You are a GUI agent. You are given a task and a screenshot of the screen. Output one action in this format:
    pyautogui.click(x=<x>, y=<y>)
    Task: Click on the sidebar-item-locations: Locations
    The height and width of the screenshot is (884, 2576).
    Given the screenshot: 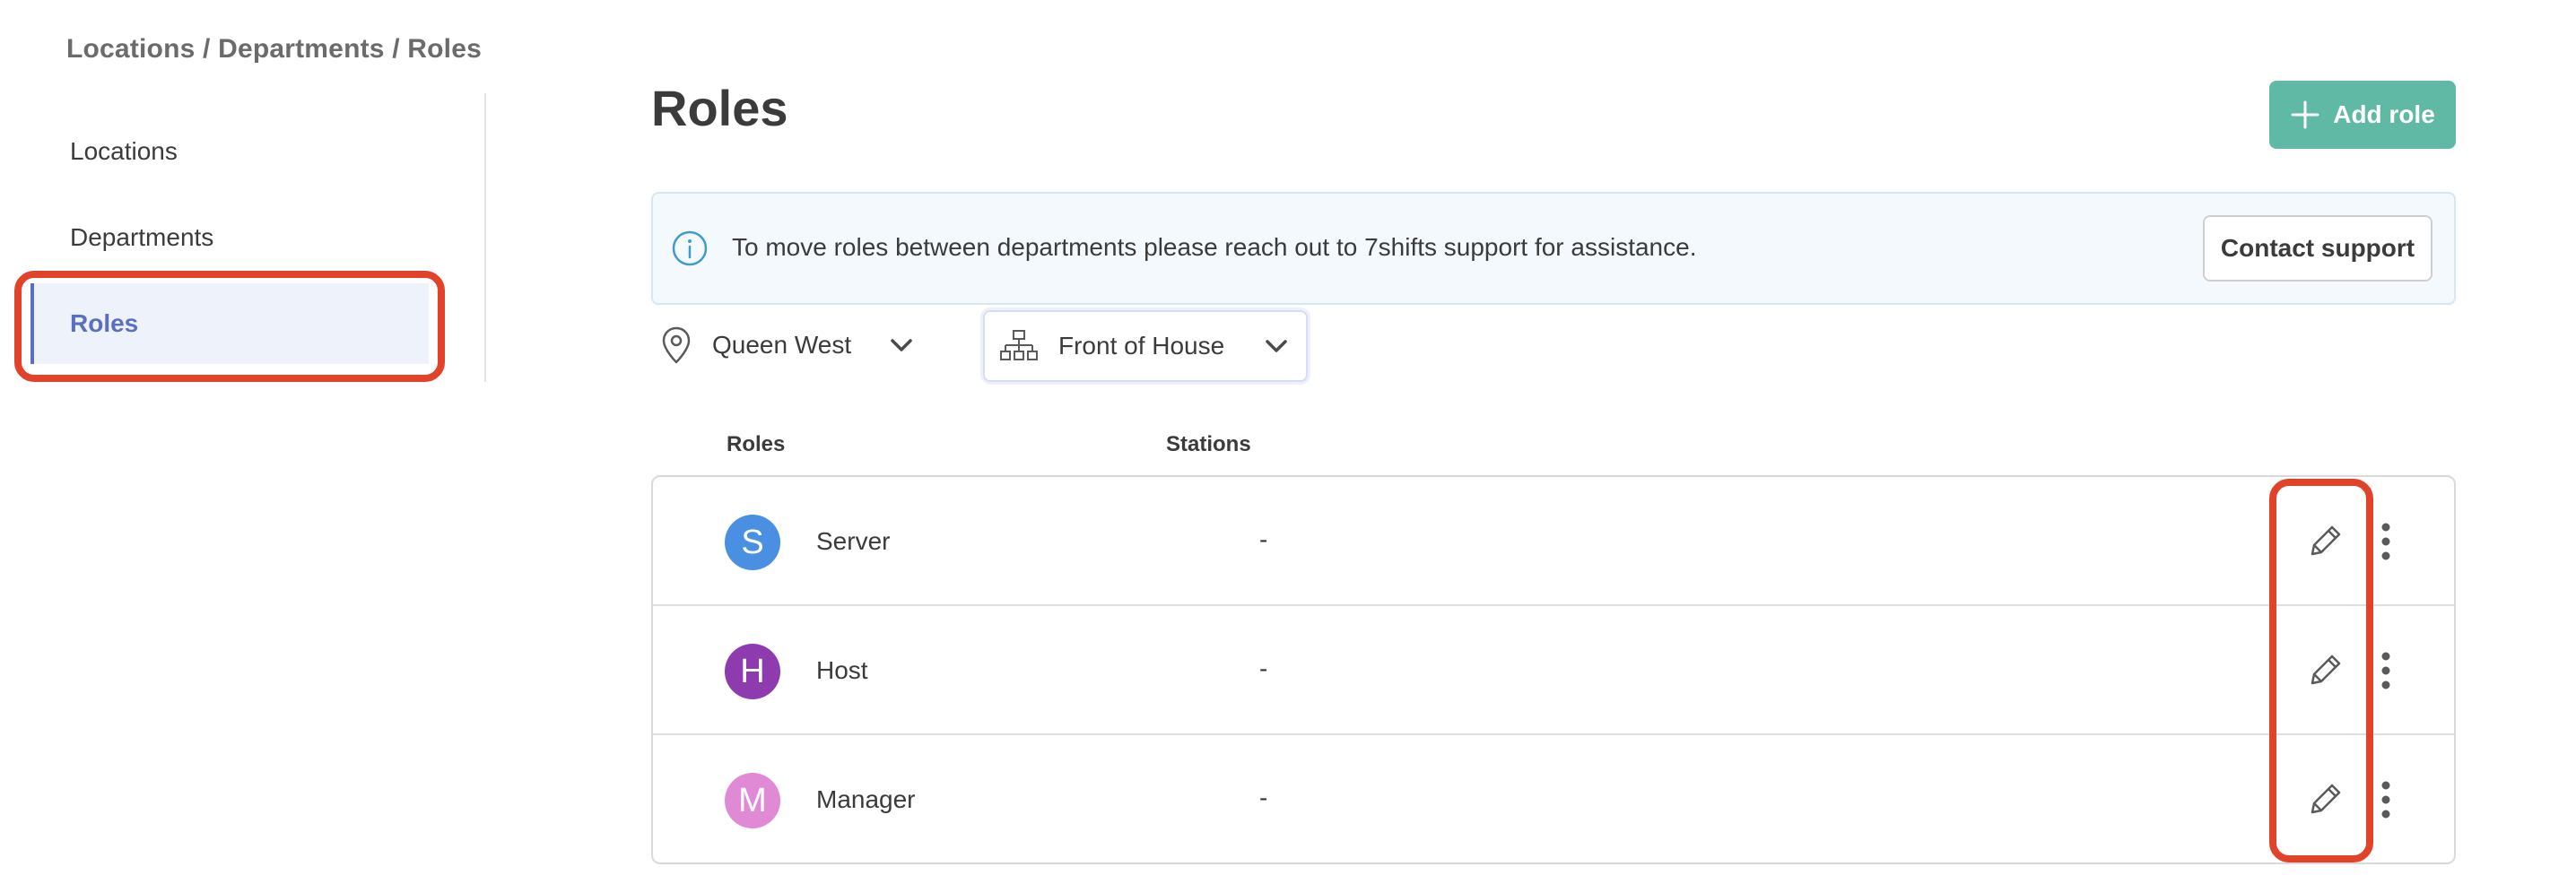 What is the action you would take?
    pyautogui.click(x=229, y=151)
    